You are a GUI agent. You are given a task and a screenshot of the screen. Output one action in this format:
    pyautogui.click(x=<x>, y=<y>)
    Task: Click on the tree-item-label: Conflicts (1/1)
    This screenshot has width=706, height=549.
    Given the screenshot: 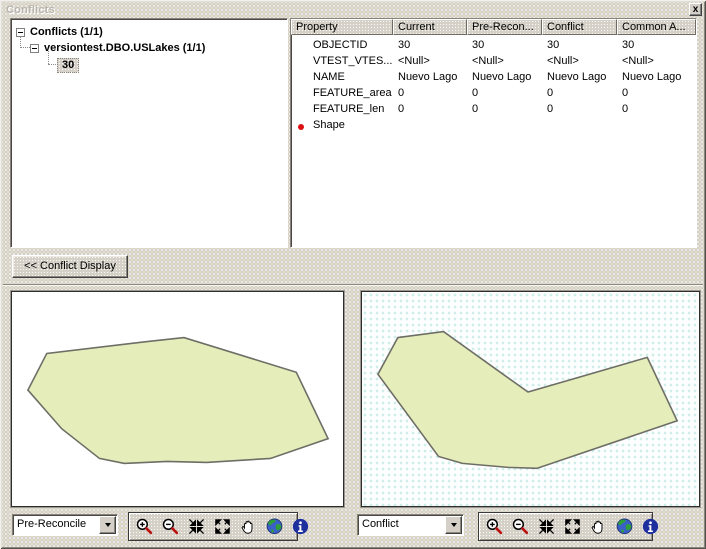 What is the action you would take?
    pyautogui.click(x=66, y=32)
    